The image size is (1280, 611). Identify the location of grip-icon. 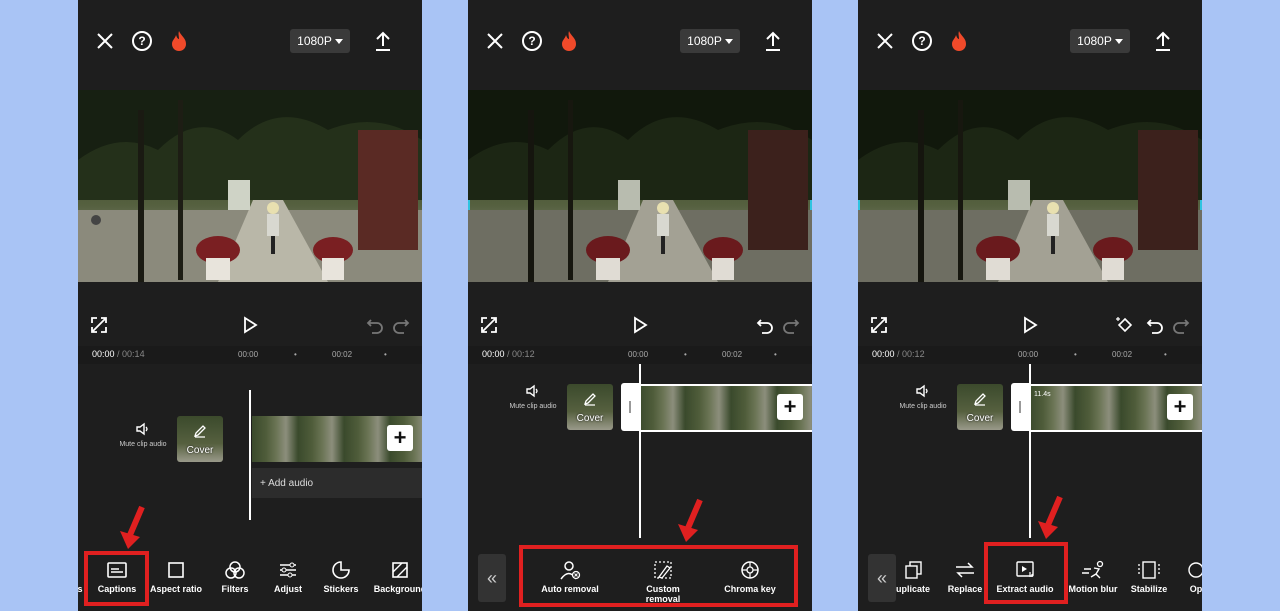
(630, 407).